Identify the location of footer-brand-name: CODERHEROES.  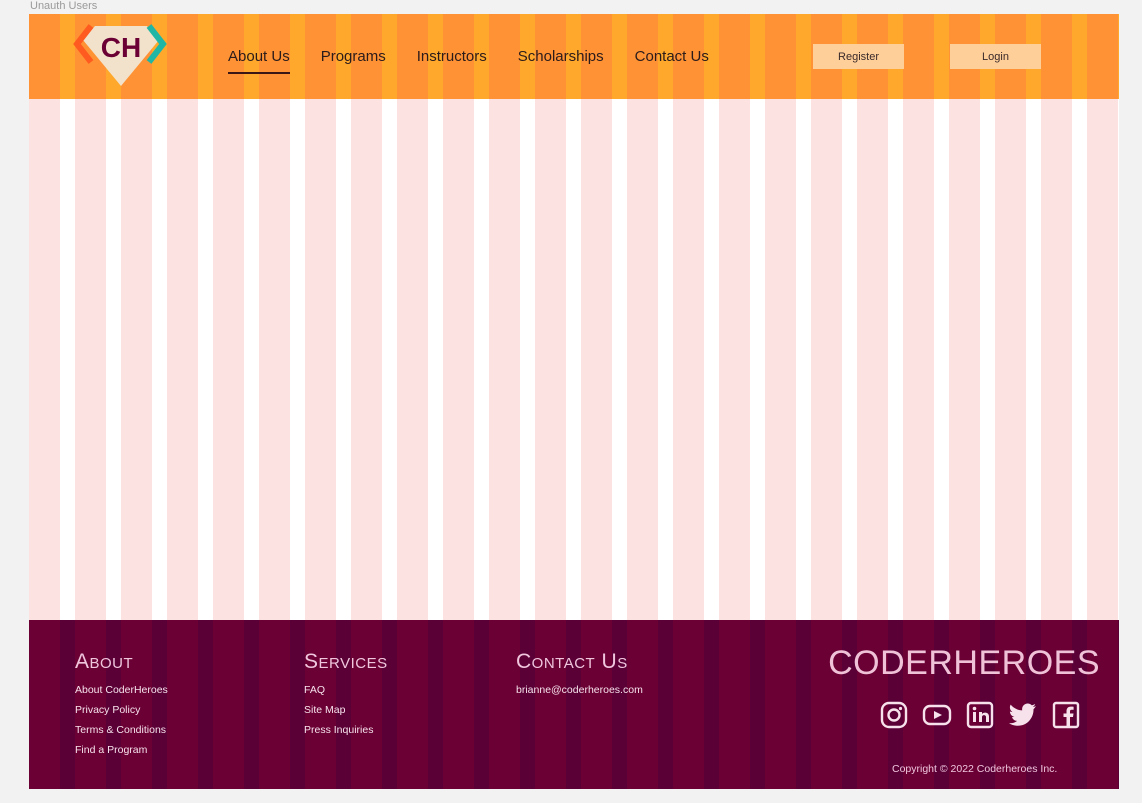
(964, 663).